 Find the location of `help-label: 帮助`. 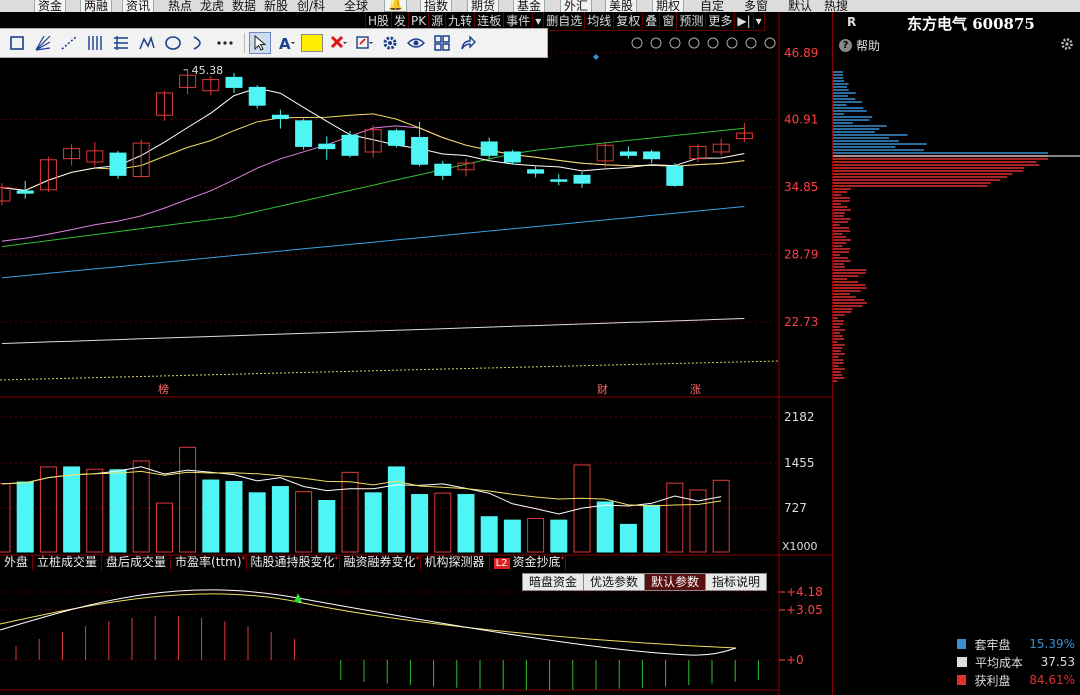

help-label: 帮助 is located at coordinates (868, 45).